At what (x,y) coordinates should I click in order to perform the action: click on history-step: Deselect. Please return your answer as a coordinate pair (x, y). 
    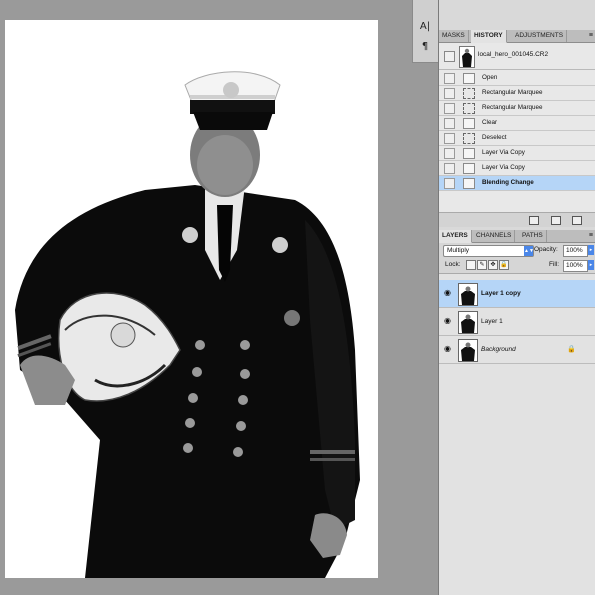
    Looking at the image, I should click on (517, 138).